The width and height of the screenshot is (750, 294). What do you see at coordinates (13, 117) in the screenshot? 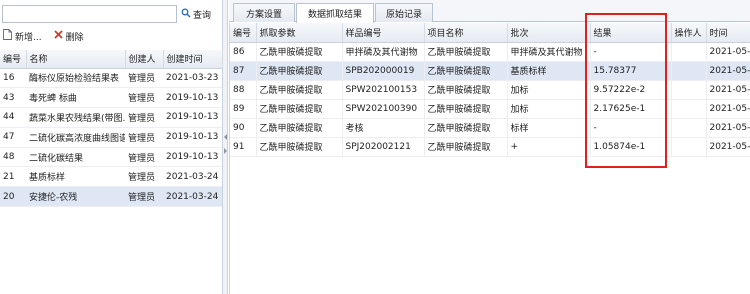
I see `cell-id: 44` at bounding box center [13, 117].